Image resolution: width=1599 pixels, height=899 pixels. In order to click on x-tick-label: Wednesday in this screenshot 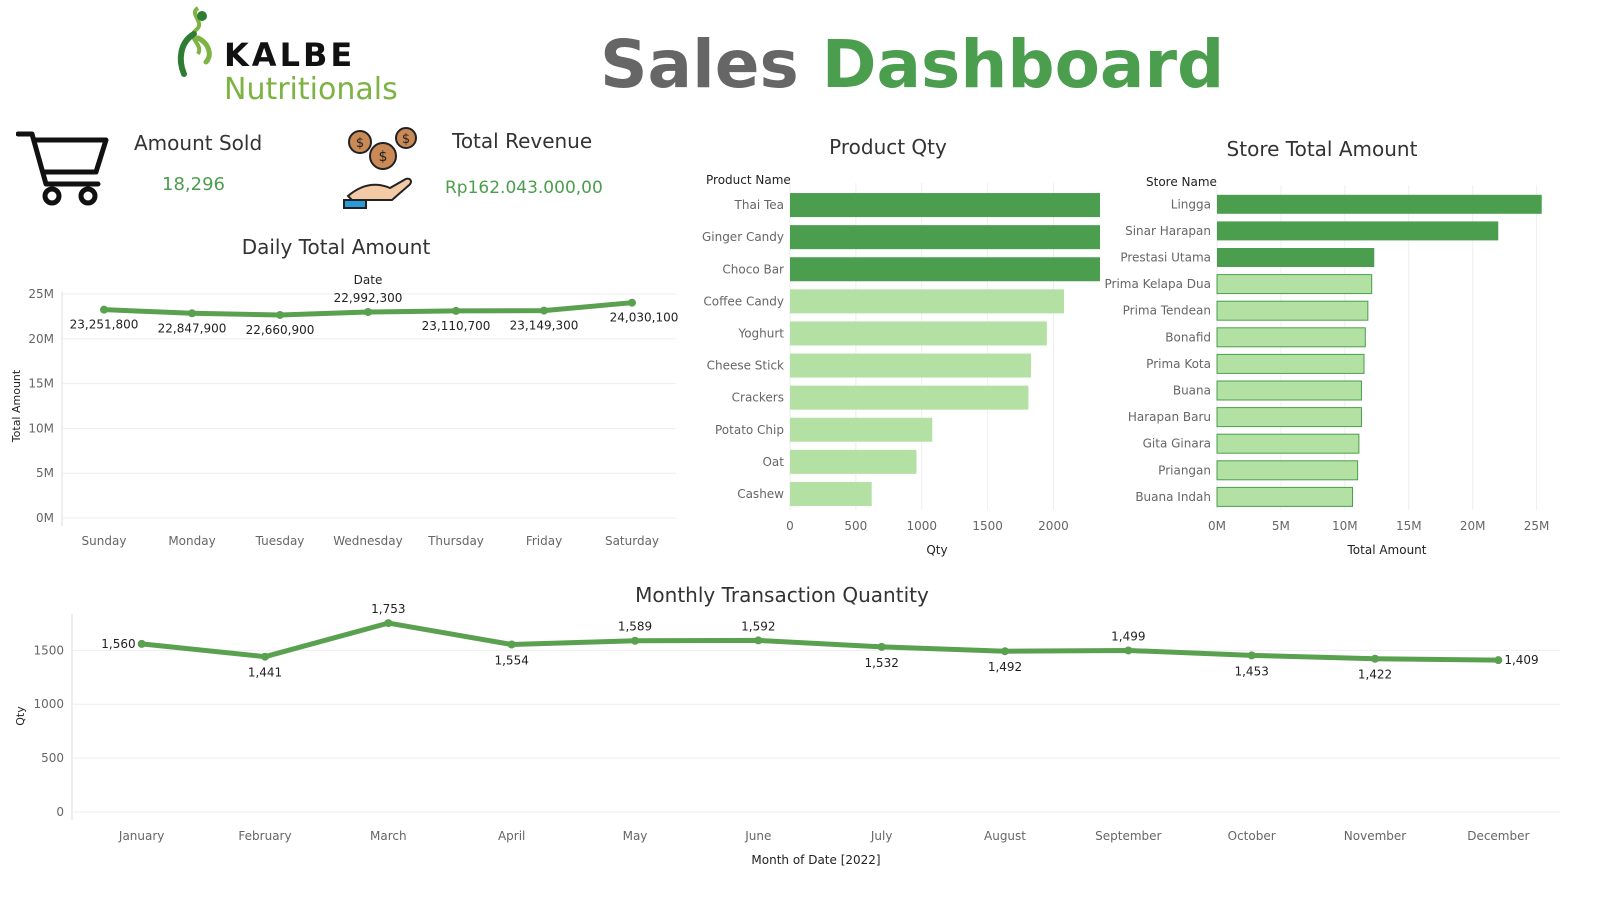, I will do `click(367, 541)`.